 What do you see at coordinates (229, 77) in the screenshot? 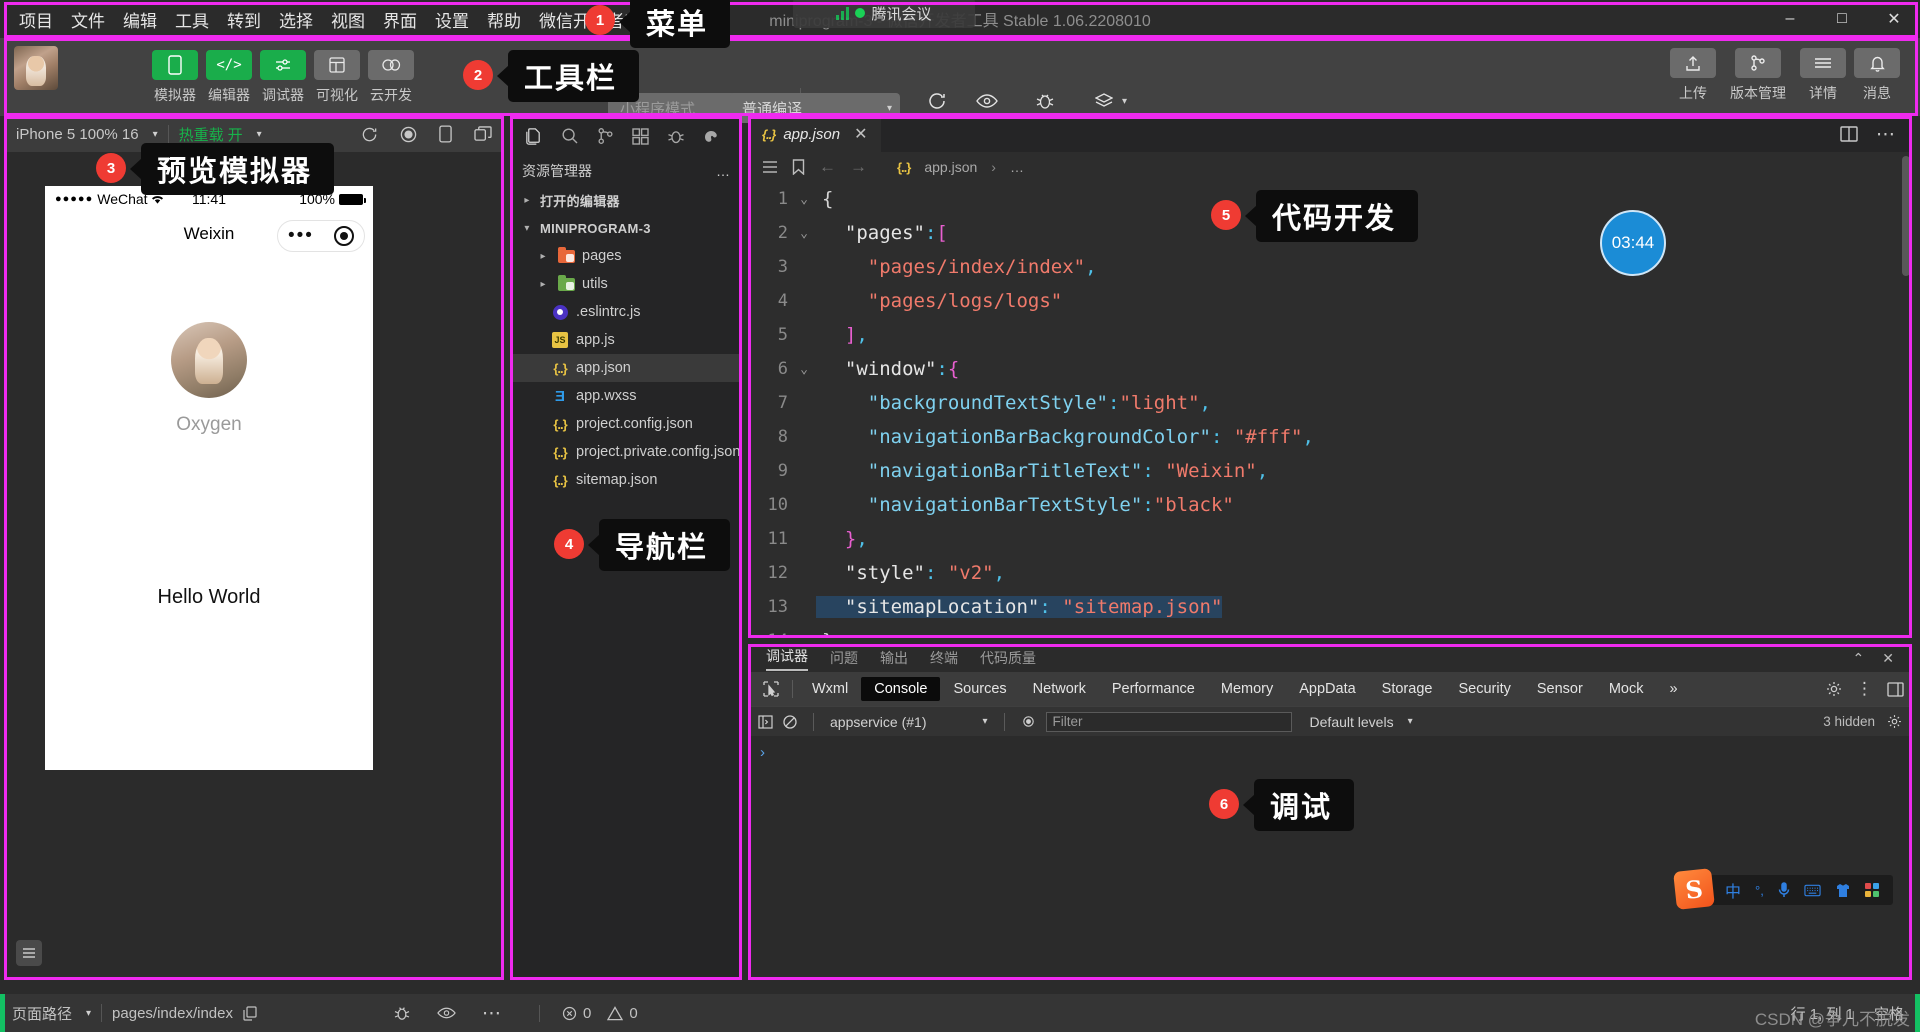
I see `toolbar-button-editor: </> 编辑器` at bounding box center [229, 77].